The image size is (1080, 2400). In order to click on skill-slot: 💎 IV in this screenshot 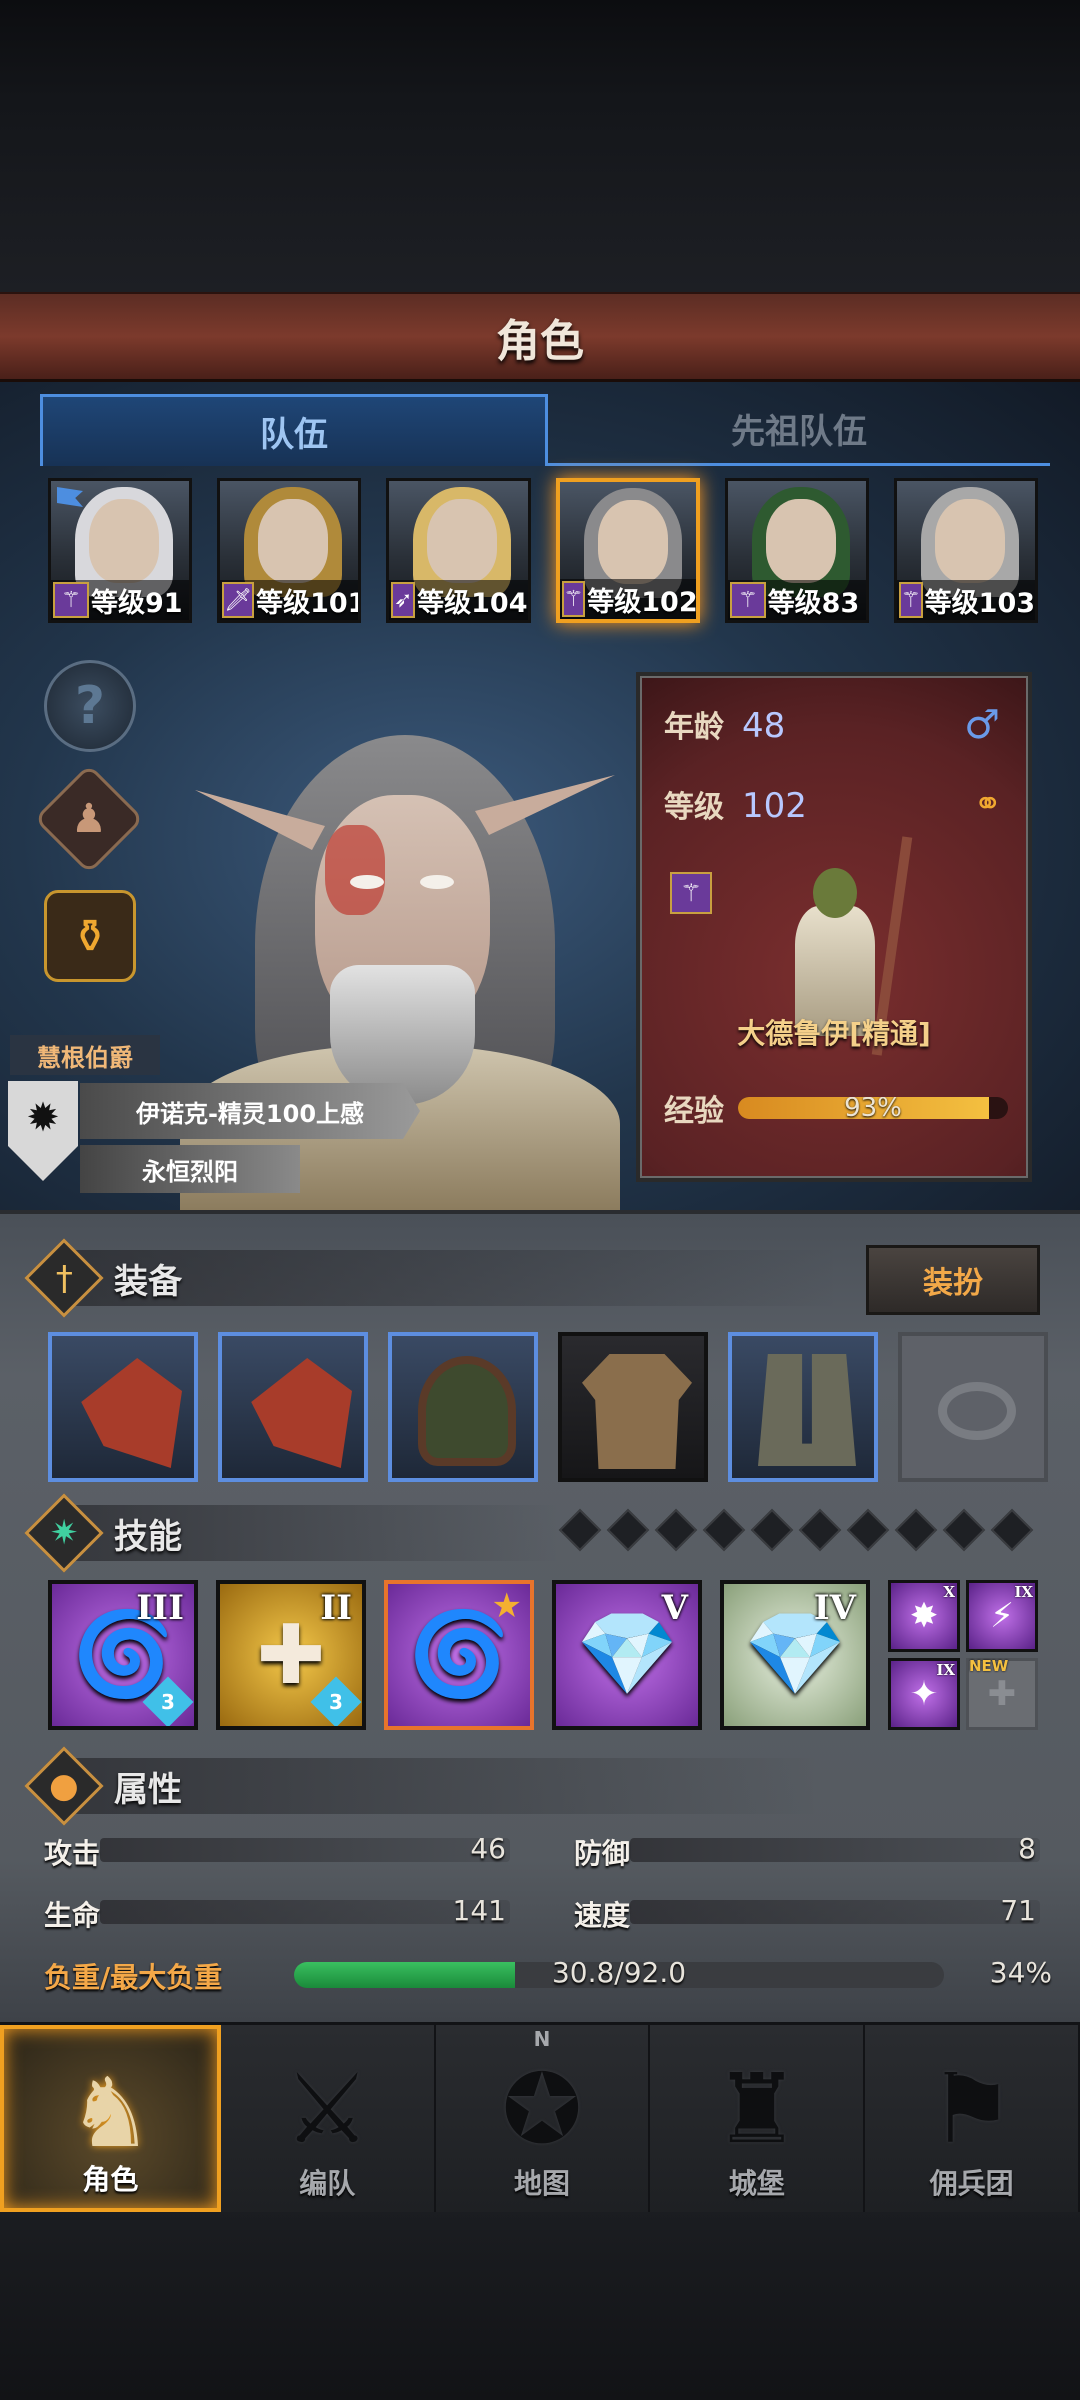, I will do `click(795, 1655)`.